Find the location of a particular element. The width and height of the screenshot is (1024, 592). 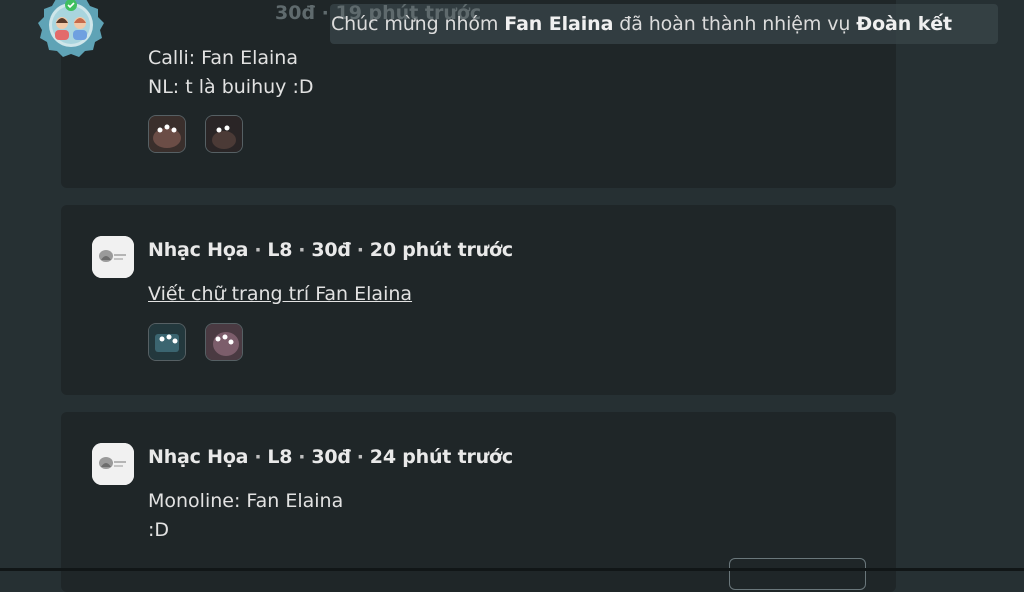

post-text-line: NL: t là buihuy :D is located at coordinates (231, 87).